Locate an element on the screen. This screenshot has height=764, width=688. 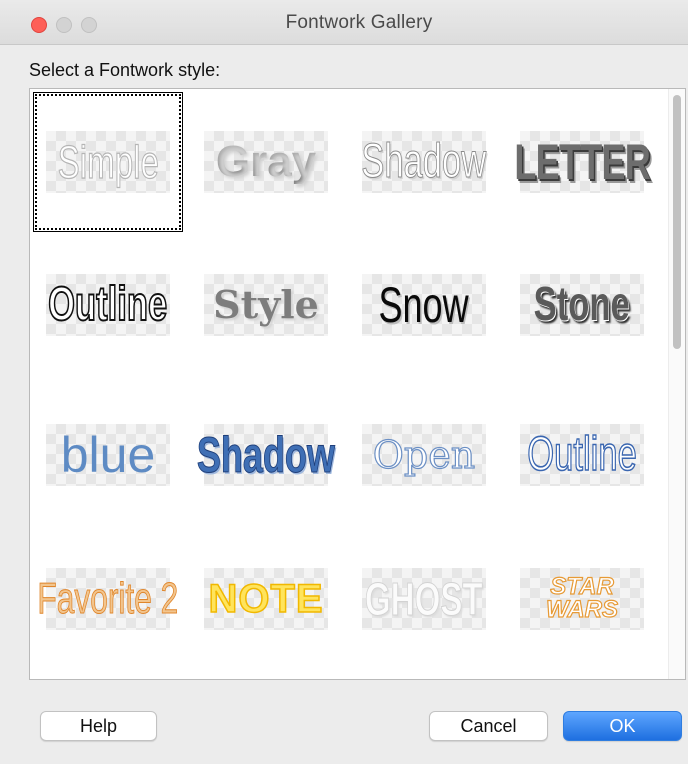
style-cell-shadow: Shadow is located at coordinates (424, 162).